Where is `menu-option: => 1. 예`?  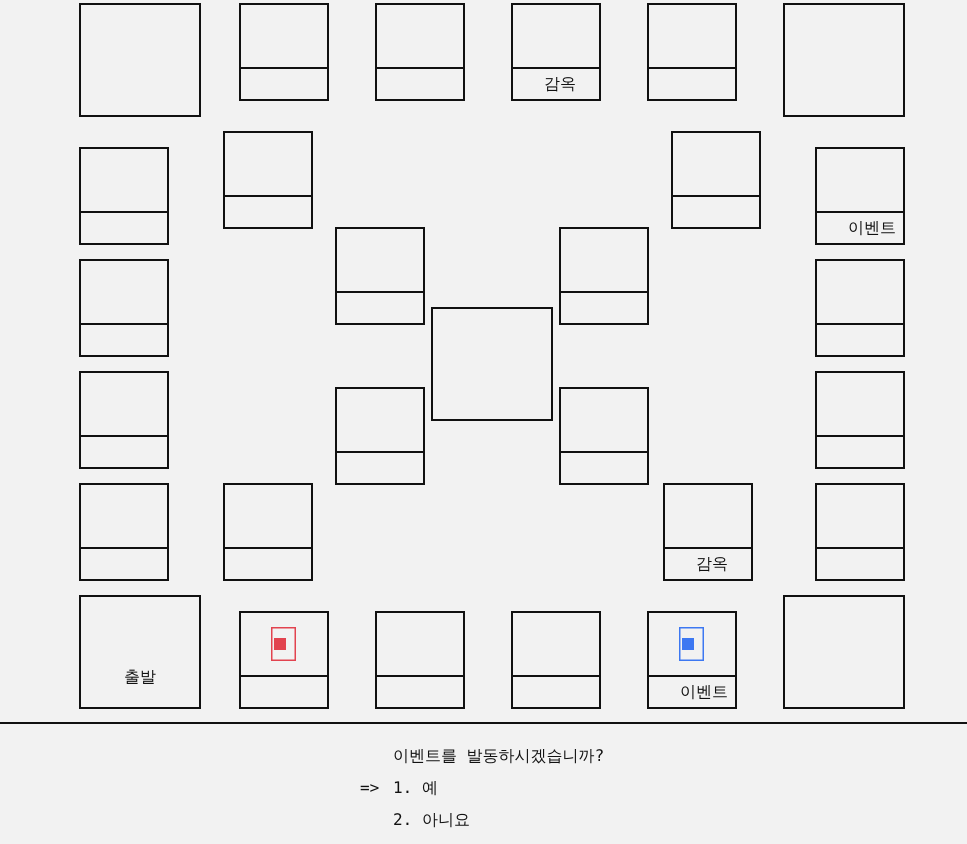
menu-option: => 1. 예 is located at coordinates (399, 788).